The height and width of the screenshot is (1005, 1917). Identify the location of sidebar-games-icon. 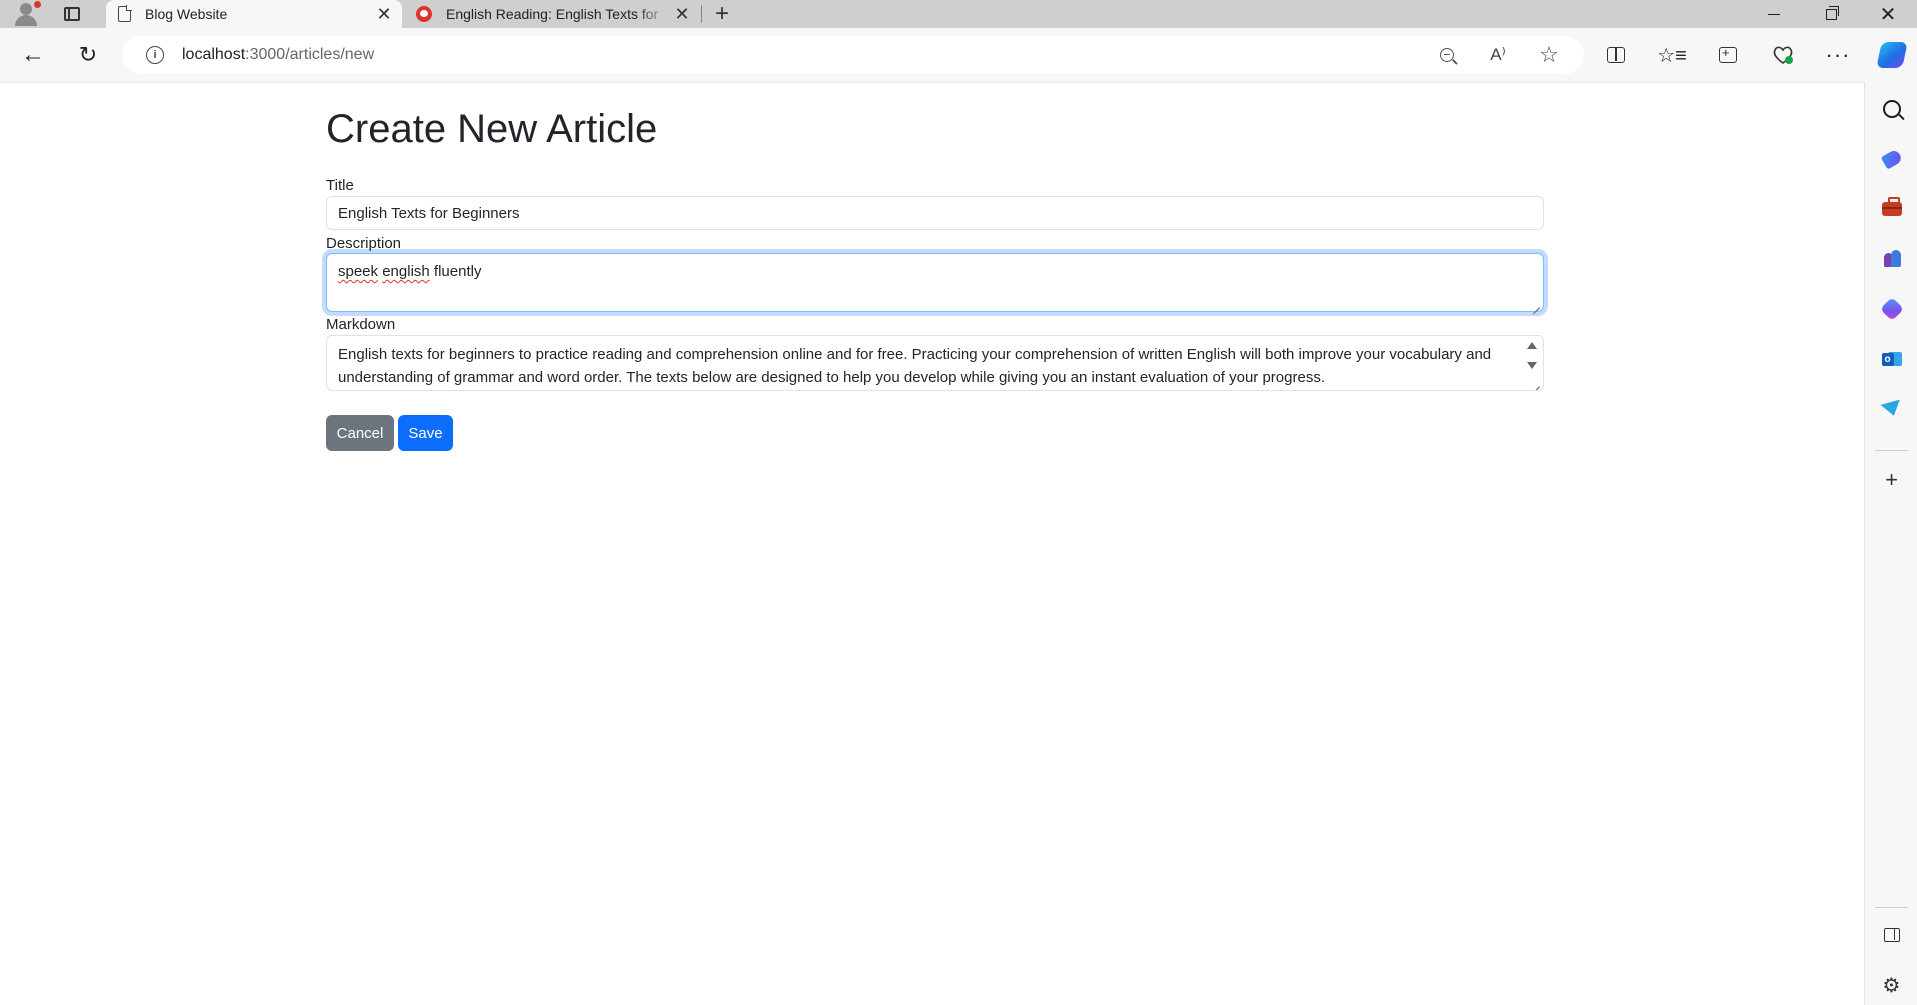
(1891, 259).